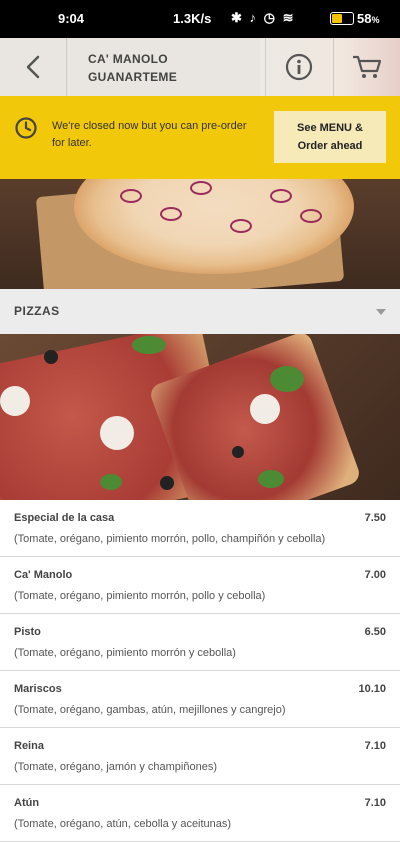  What do you see at coordinates (375, 518) in the screenshot?
I see `menu-item-price: 7.50` at bounding box center [375, 518].